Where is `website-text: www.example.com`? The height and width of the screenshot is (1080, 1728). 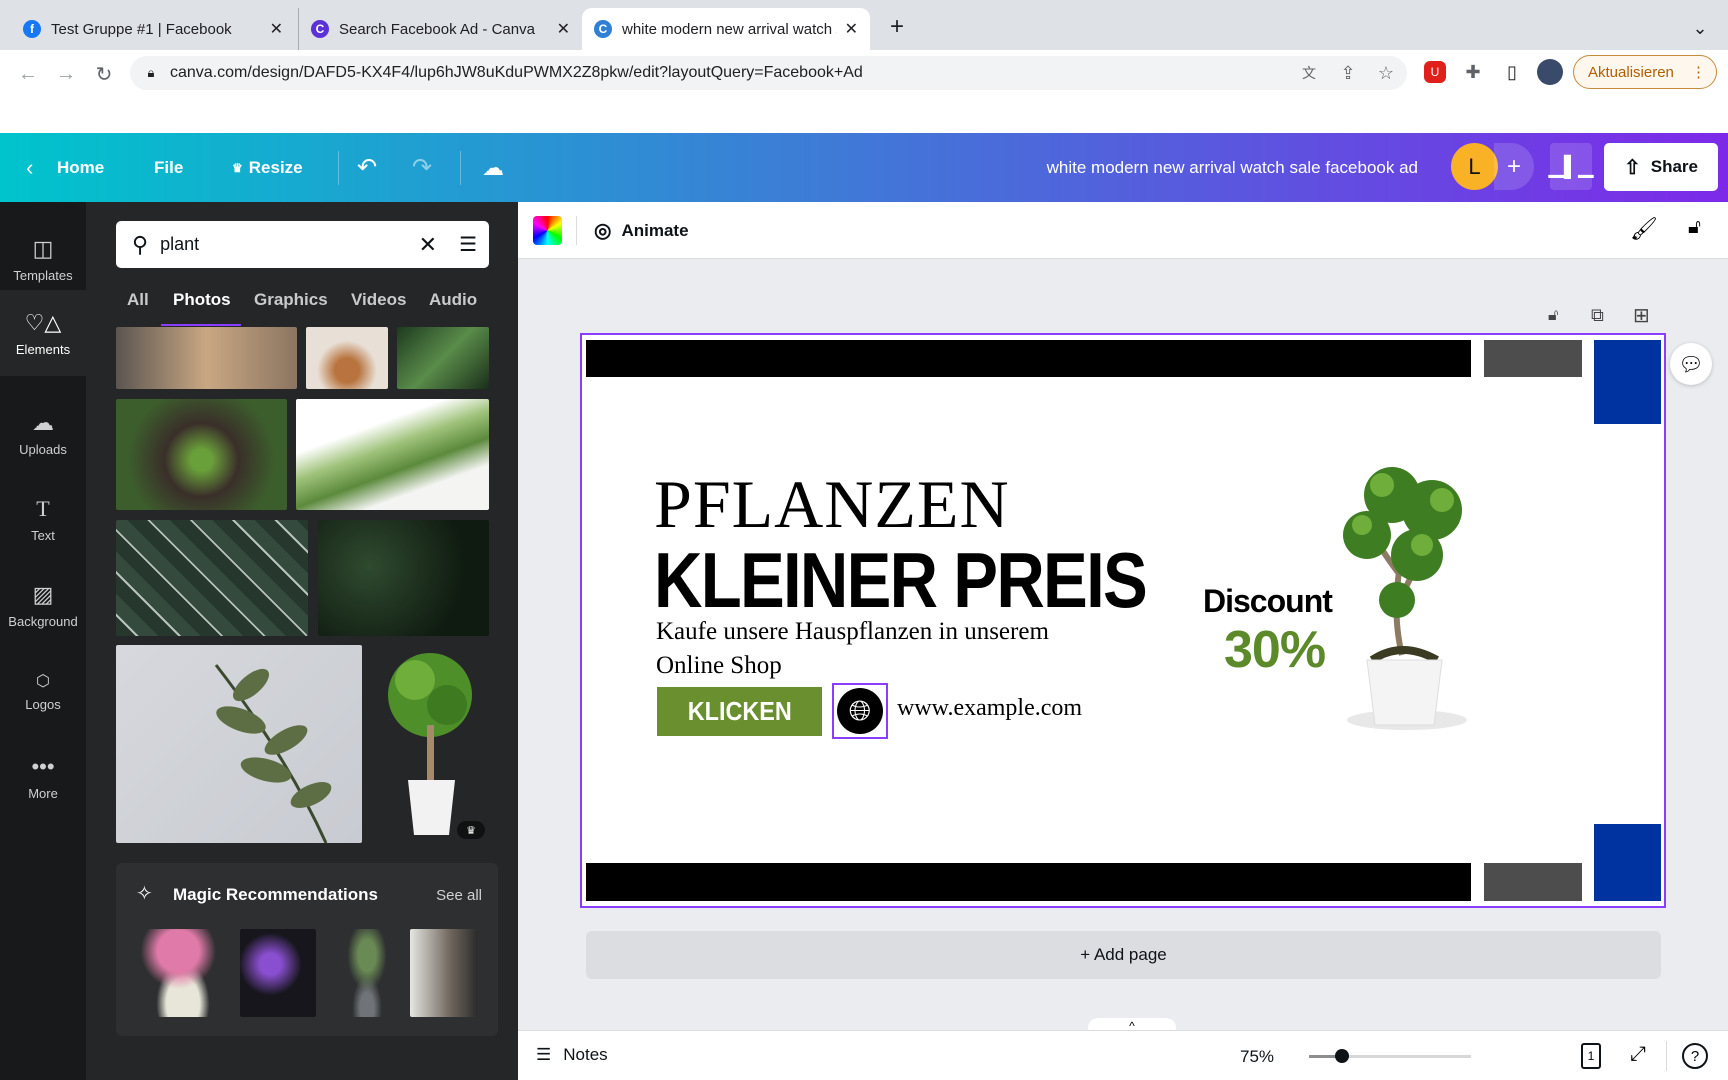
website-text: www.example.com is located at coordinates (989, 708).